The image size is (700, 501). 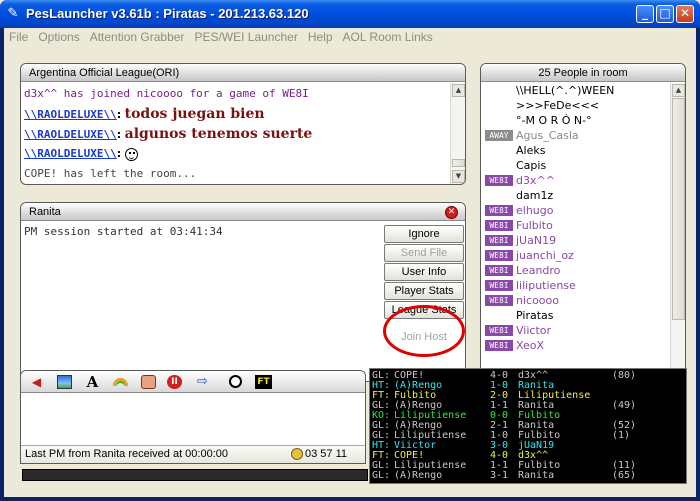 I want to click on scroll-down-icon: ▼, so click(x=458, y=176).